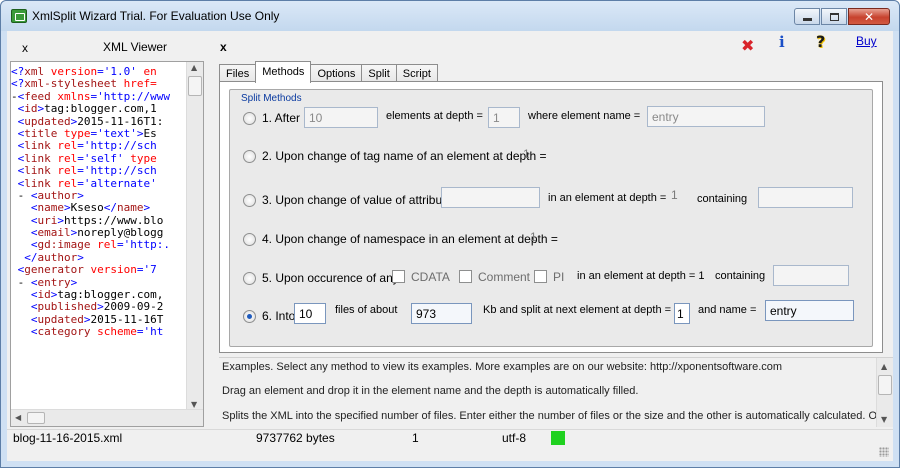 The image size is (900, 468). What do you see at coordinates (150, 133) in the screenshot?
I see `xml-token: Es` at bounding box center [150, 133].